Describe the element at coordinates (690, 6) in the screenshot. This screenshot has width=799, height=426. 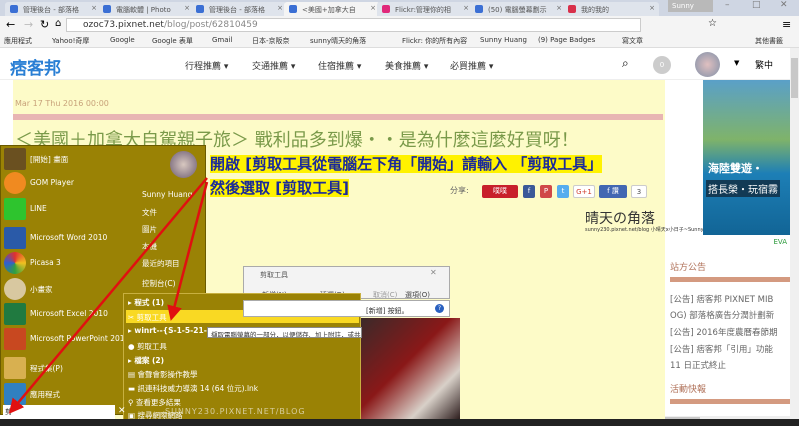
I see `profile-button: Sunny` at that location.